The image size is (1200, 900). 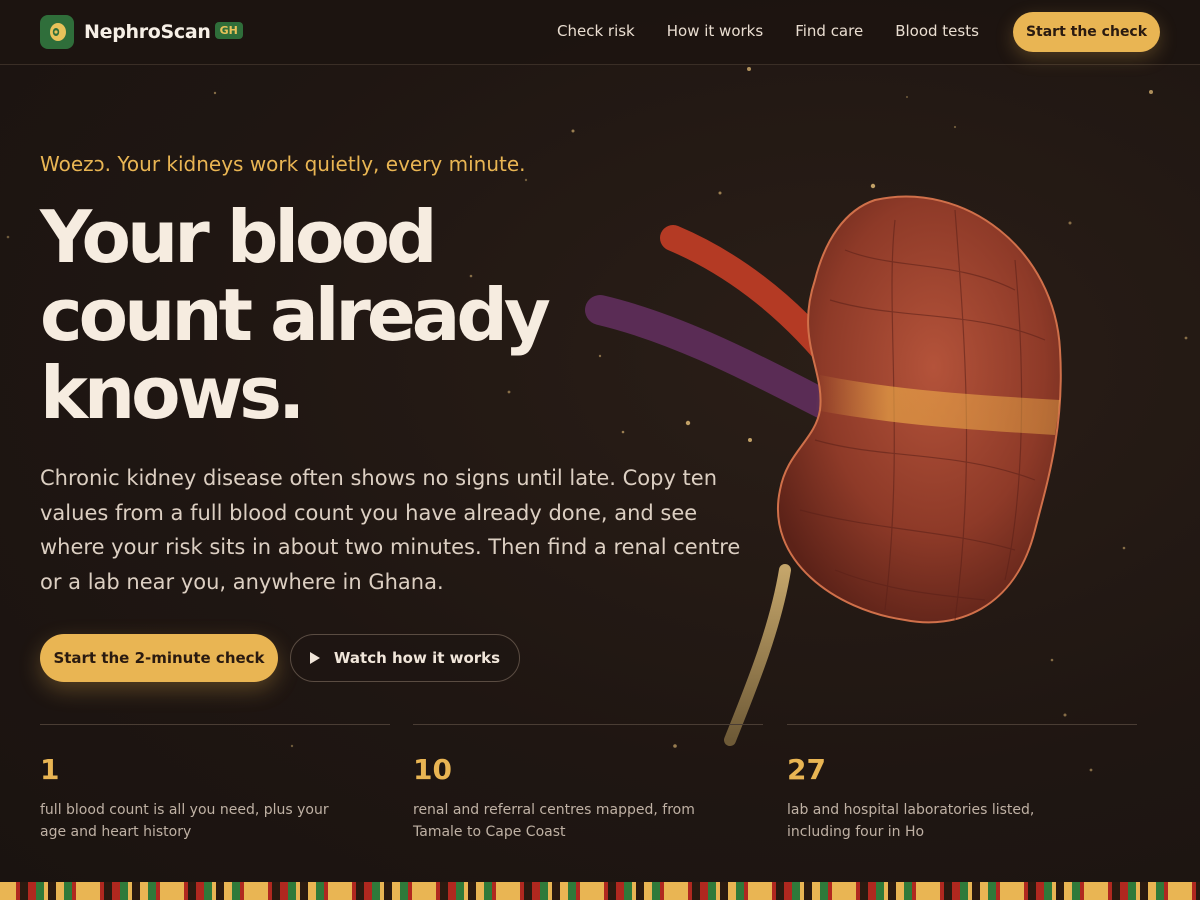 What do you see at coordinates (159, 658) in the screenshot?
I see `start-2-minute-check-button: Start the 2-minute check` at bounding box center [159, 658].